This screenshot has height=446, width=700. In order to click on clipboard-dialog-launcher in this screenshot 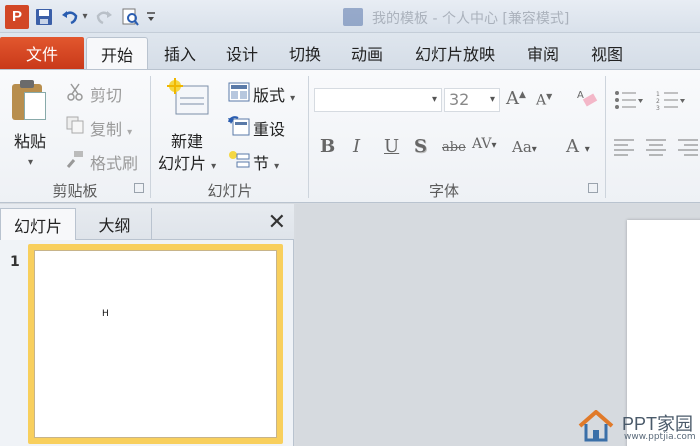, I will do `click(139, 188)`.